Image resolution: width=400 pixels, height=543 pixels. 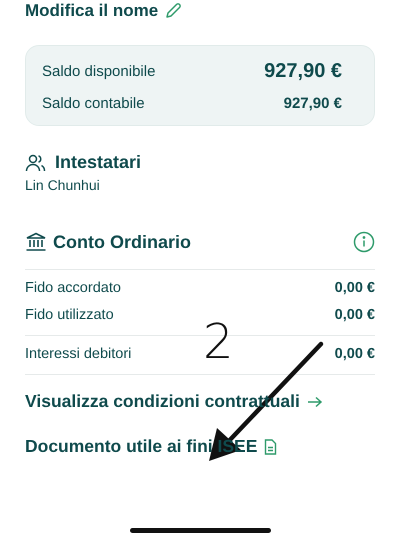 What do you see at coordinates (364, 242) in the screenshot?
I see `info-icon` at bounding box center [364, 242].